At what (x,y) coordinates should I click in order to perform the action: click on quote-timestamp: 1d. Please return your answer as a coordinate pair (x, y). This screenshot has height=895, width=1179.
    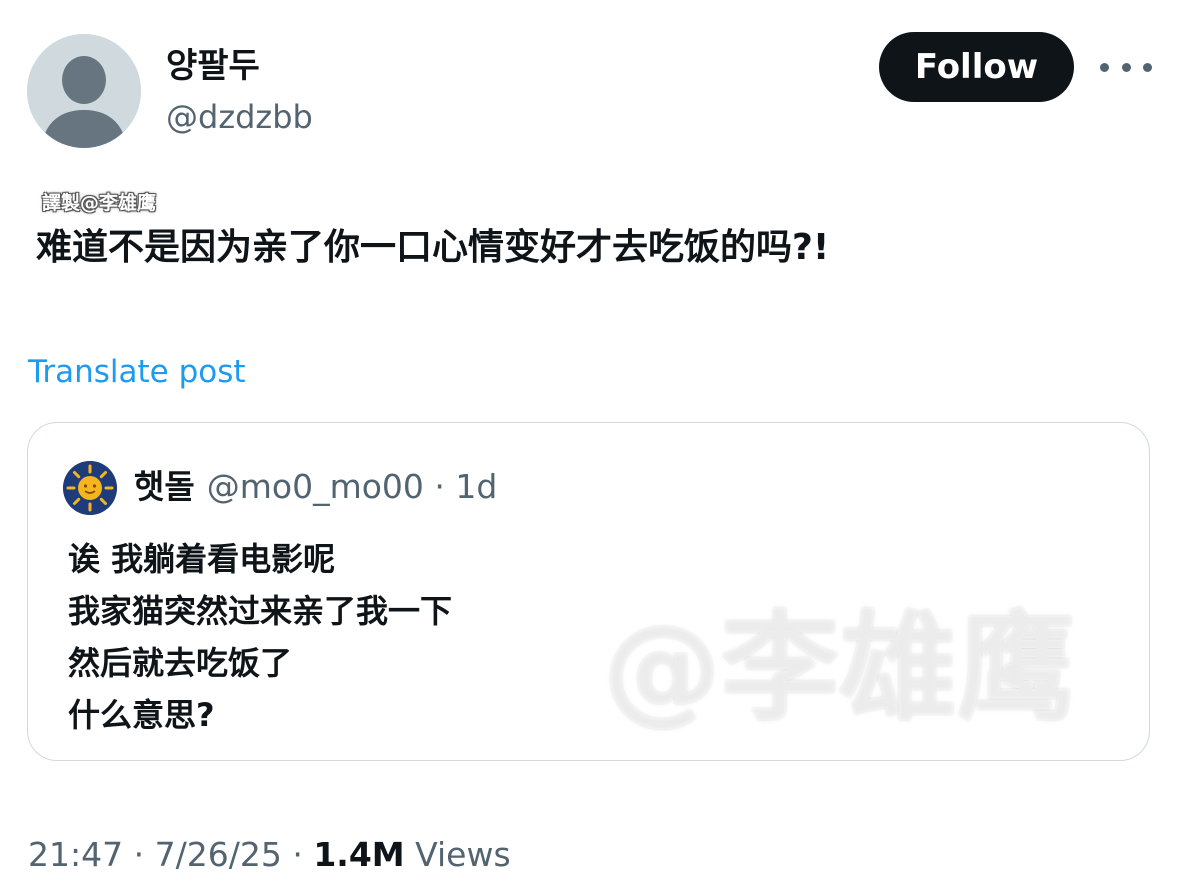
    Looking at the image, I should click on (476, 486).